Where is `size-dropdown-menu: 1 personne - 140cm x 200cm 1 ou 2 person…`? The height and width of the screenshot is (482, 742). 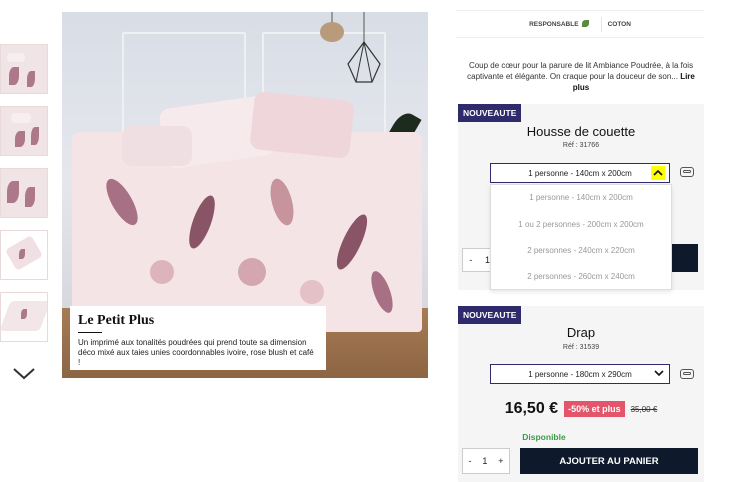 size-dropdown-menu: 1 personne - 140cm x 200cm 1 ou 2 person… is located at coordinates (581, 237).